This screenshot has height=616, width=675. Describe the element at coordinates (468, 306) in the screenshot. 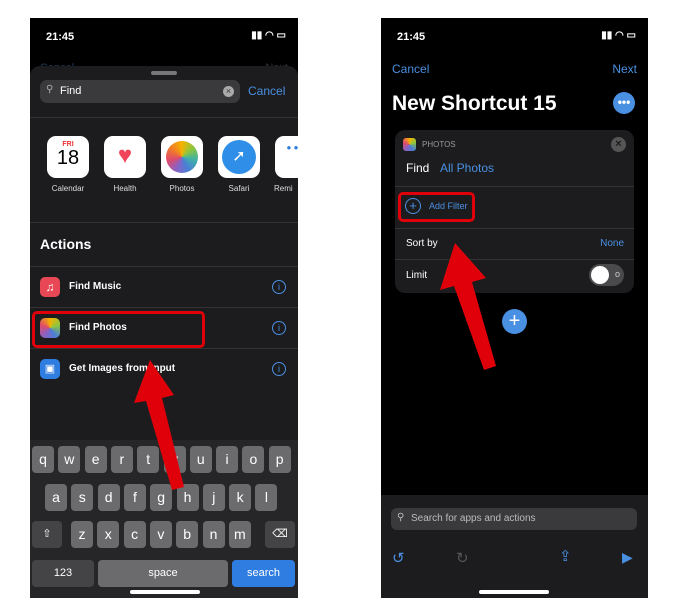

I see `red-arrow-right` at that location.